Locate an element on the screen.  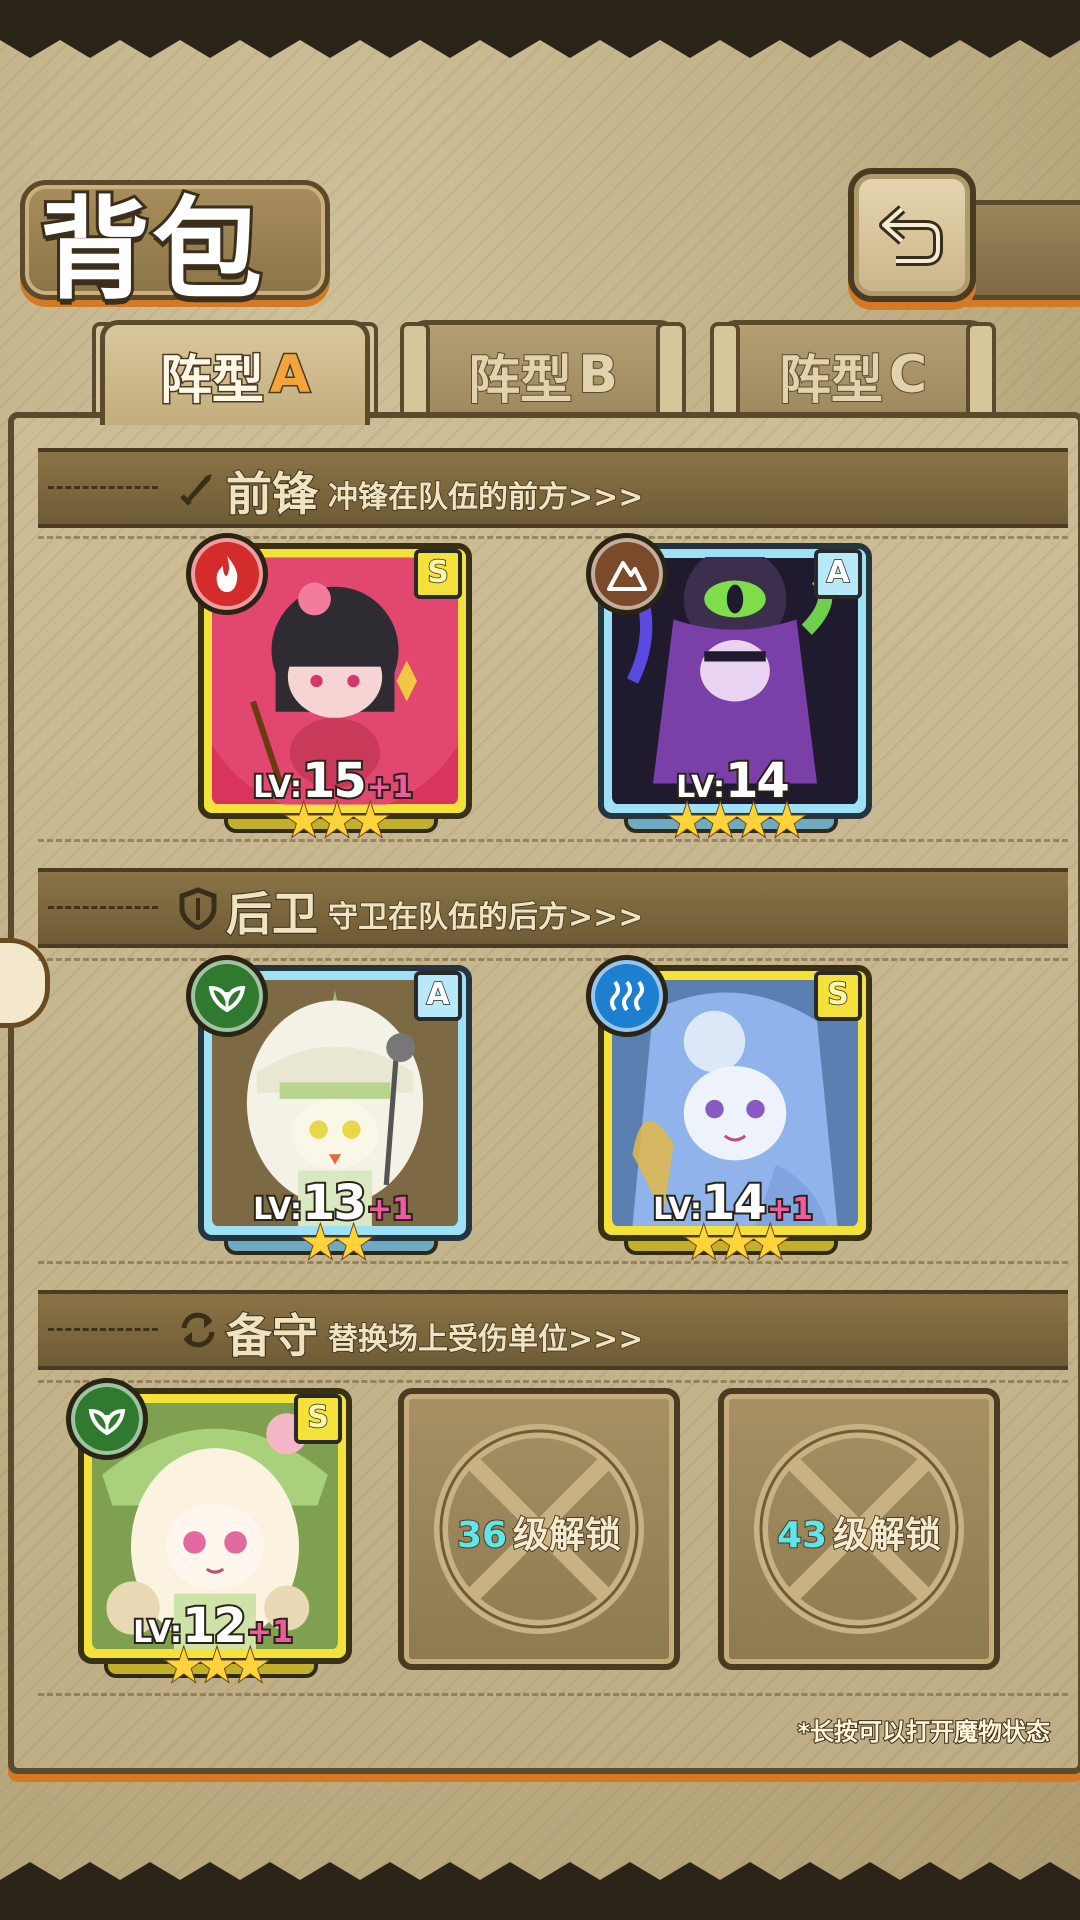
tab-formation-c: 阵型 C is located at coordinates (853, 372).